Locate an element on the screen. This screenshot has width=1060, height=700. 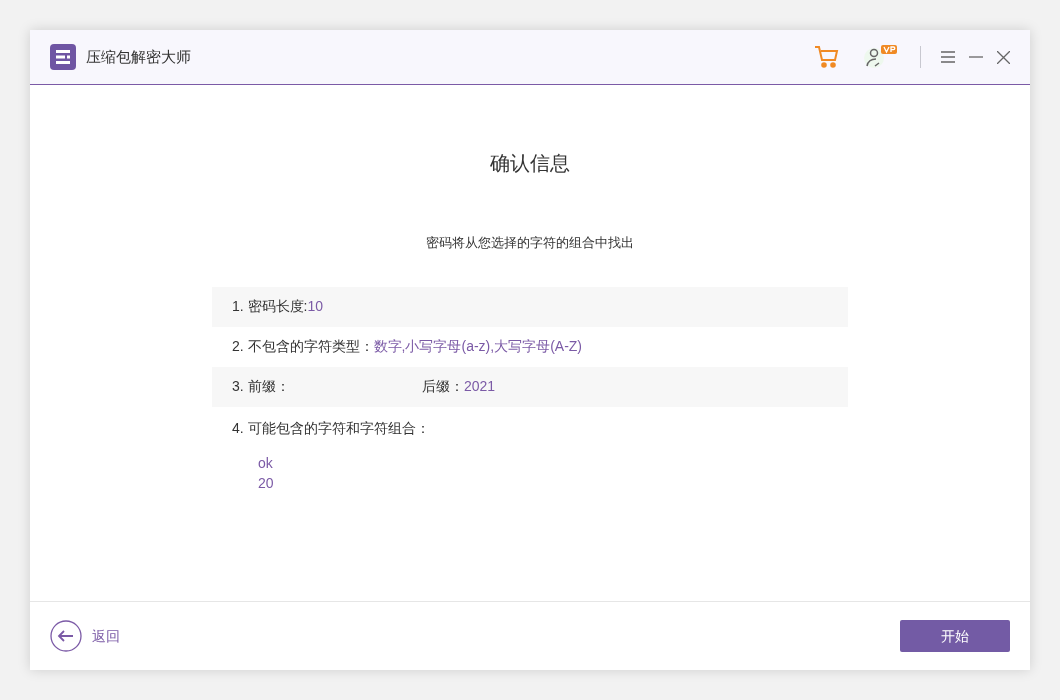
row-label: 3. 前缀： is located at coordinates (261, 386).